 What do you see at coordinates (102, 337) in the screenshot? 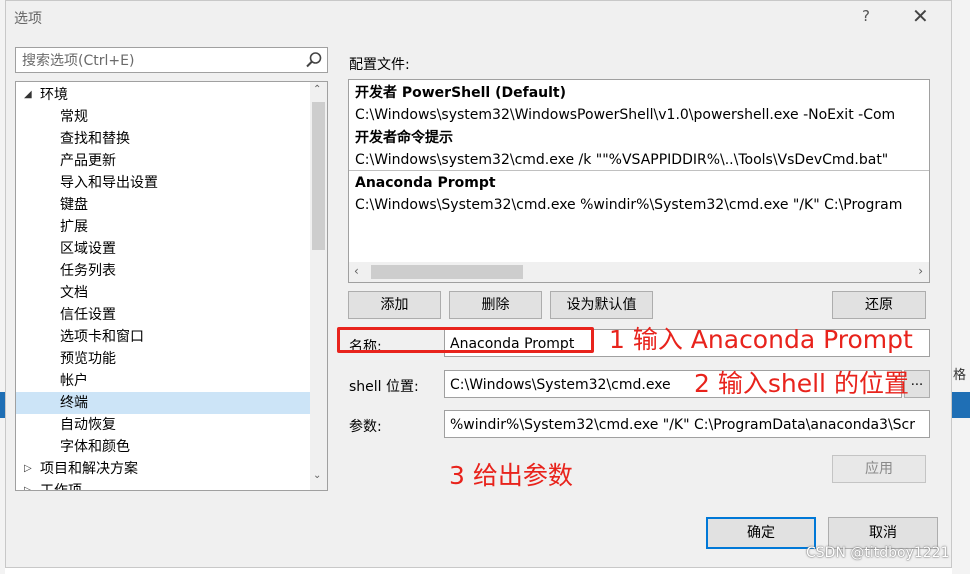
I see `tree-item-label: 选项卡和窗口` at bounding box center [102, 337].